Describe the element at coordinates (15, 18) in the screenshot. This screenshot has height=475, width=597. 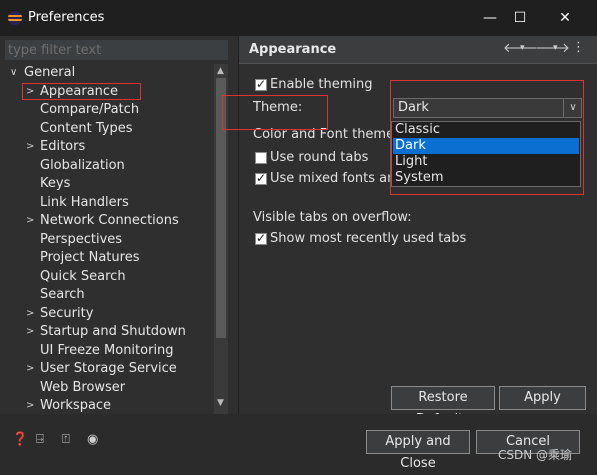
I see `eclipse-logo-icon` at that location.